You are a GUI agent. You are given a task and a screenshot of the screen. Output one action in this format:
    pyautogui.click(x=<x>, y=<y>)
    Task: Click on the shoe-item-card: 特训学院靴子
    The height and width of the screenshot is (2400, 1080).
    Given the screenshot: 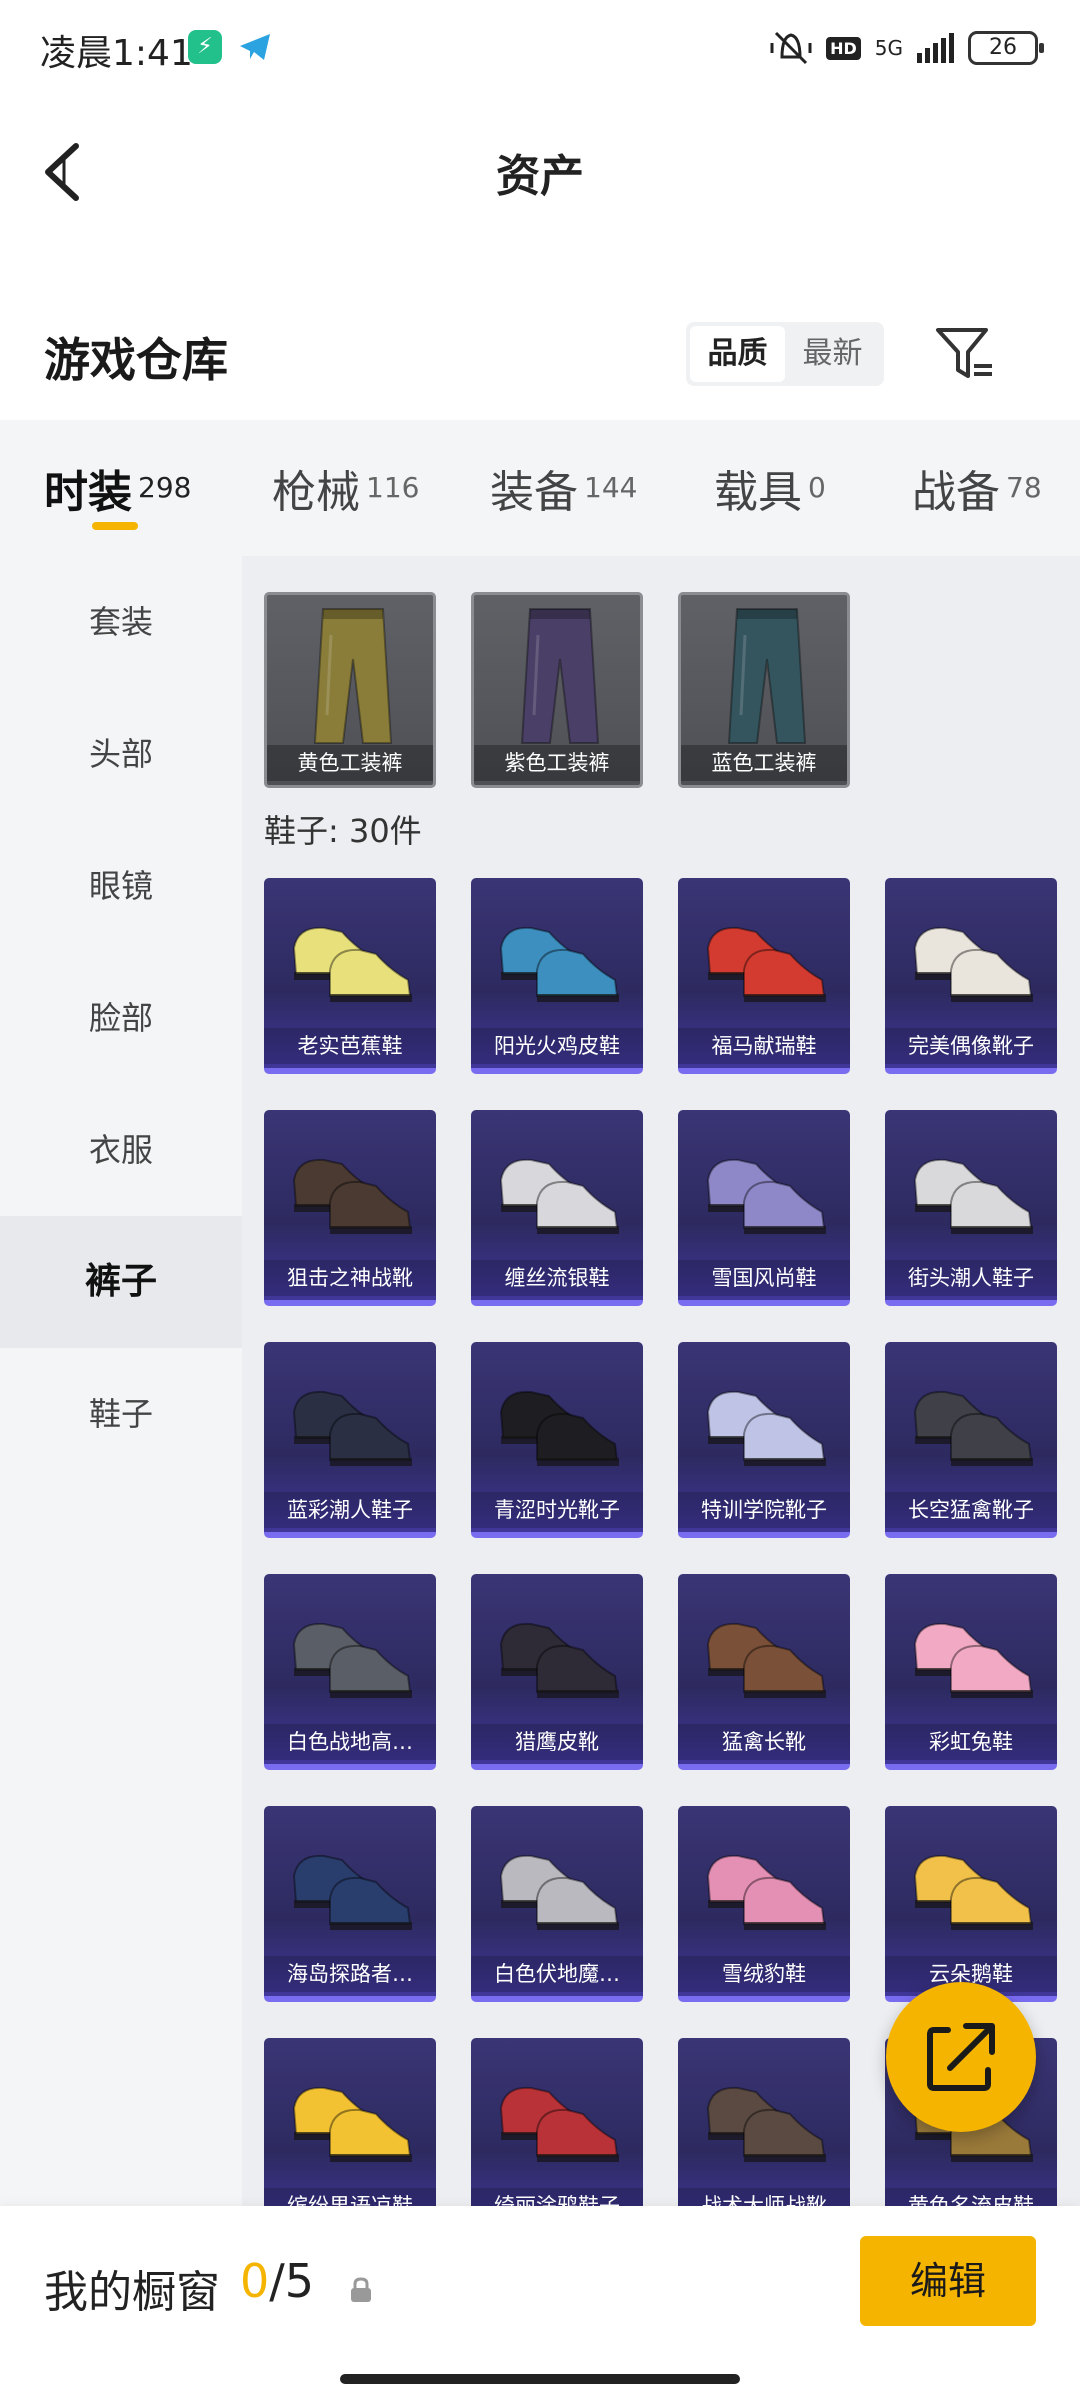 What is the action you would take?
    pyautogui.click(x=764, y=1440)
    